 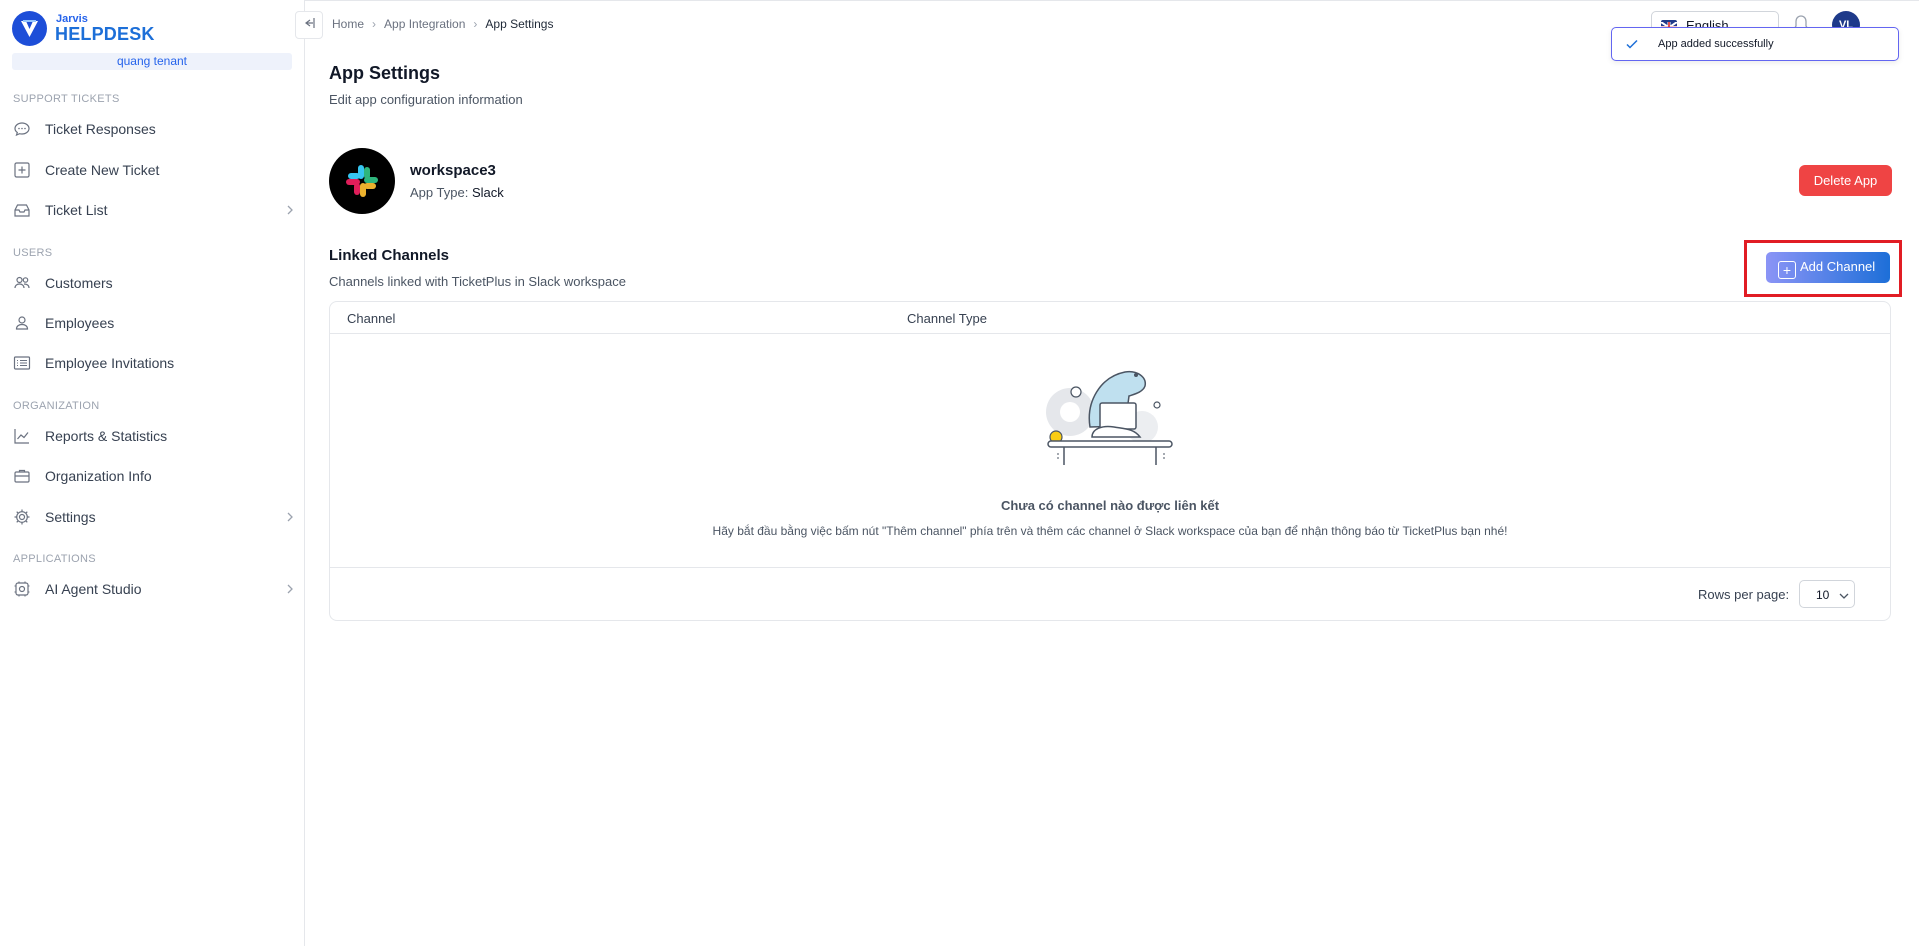 What do you see at coordinates (79, 283) in the screenshot?
I see `sidebar-item-label: Customers` at bounding box center [79, 283].